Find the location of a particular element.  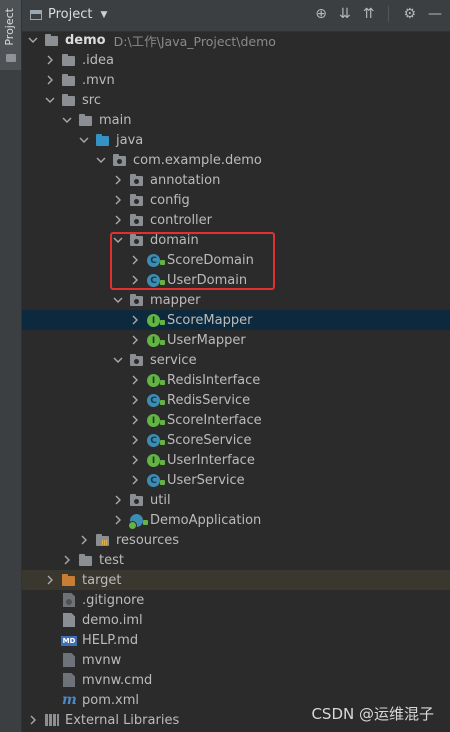

tree-item-label: util is located at coordinates (160, 500).